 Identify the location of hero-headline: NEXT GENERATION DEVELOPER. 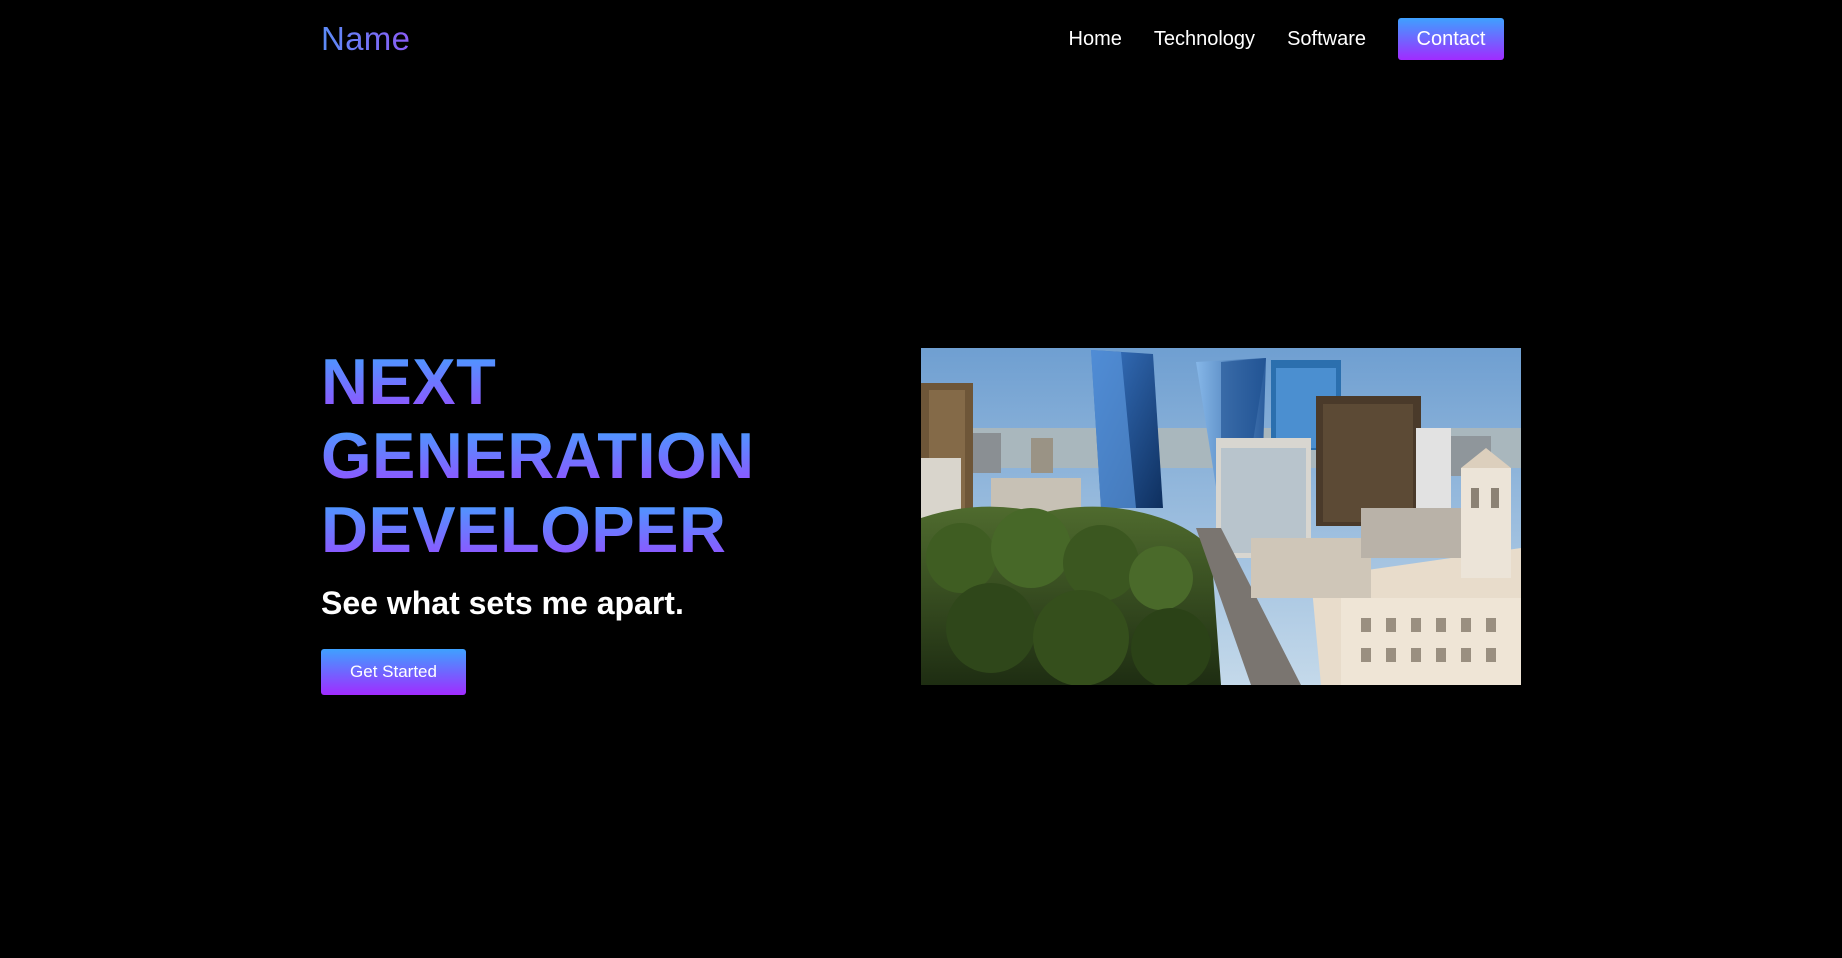
(601, 456).